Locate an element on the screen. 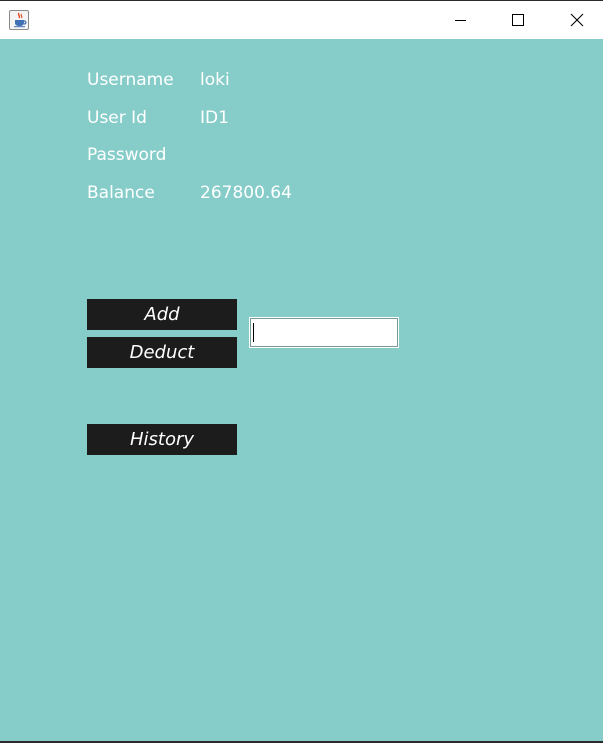 The image size is (603, 743). minimize-icon is located at coordinates (460, 20).